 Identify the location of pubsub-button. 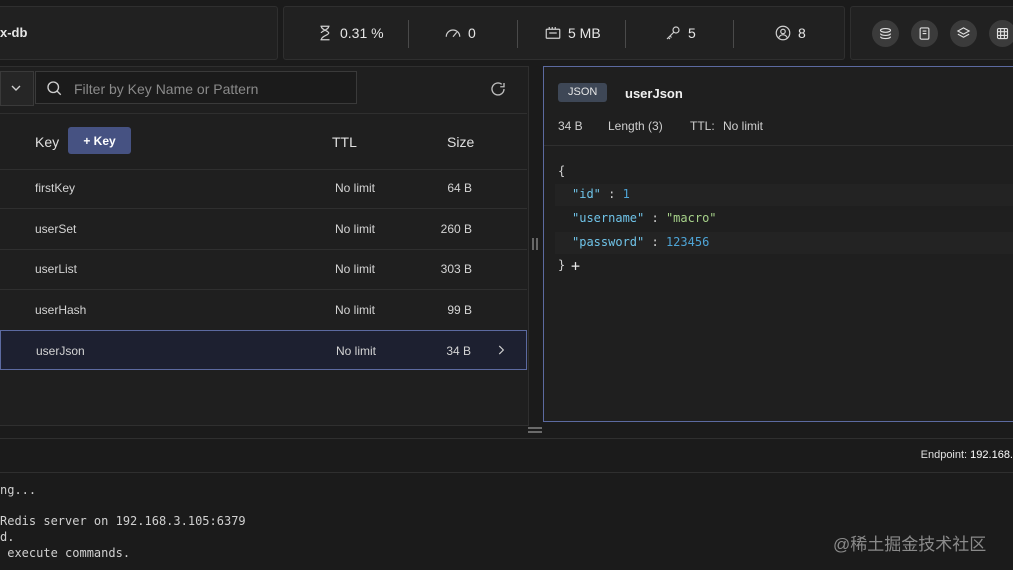
(885, 33).